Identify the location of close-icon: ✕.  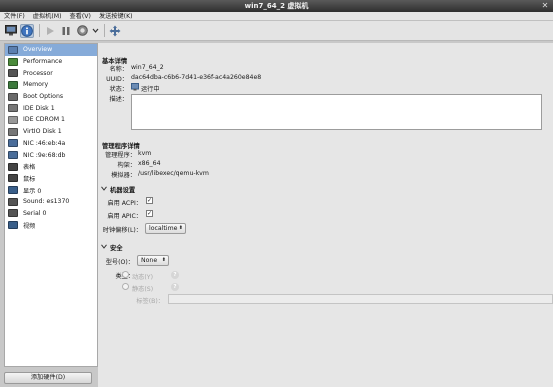
(545, 6).